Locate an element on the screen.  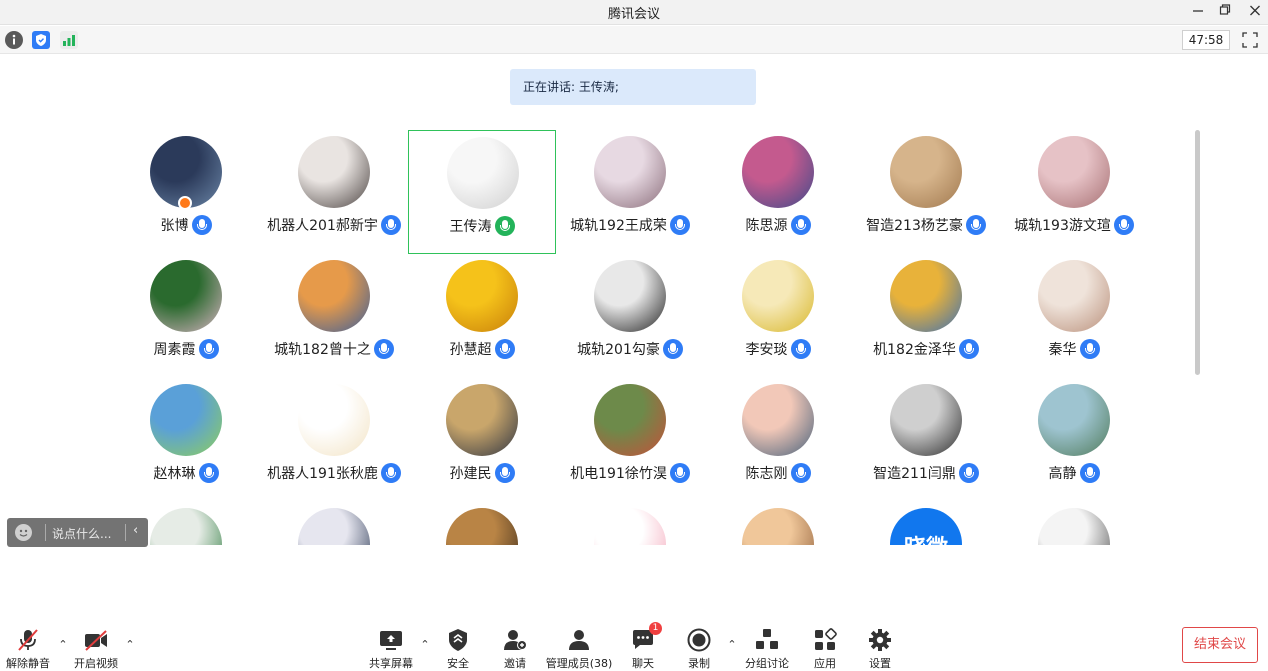
participant-tile: 城轨201勾豪 is located at coordinates (630, 316).